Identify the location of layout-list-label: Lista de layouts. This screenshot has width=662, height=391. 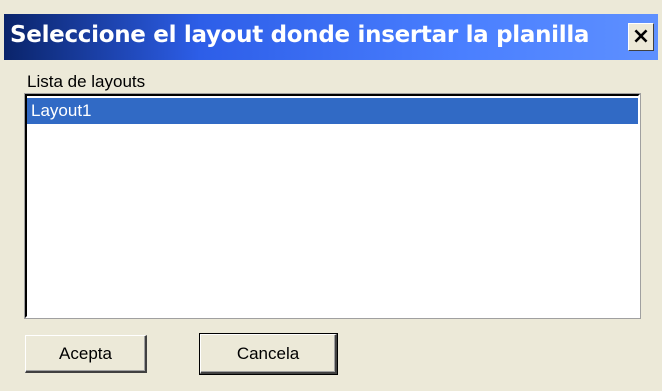
(86, 81).